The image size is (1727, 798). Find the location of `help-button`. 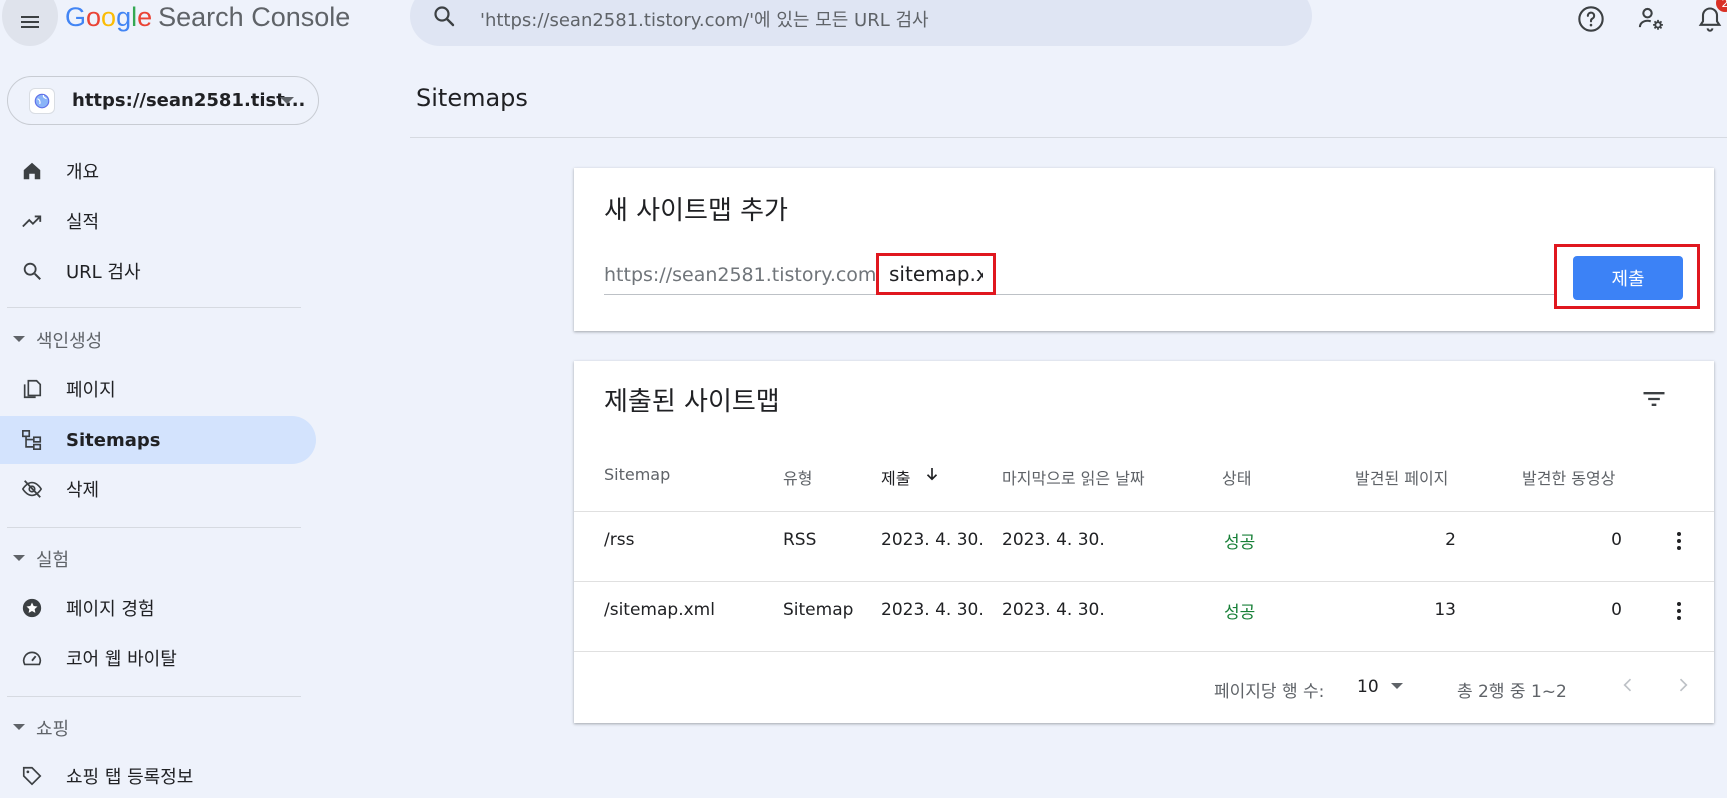

help-button is located at coordinates (1591, 19).